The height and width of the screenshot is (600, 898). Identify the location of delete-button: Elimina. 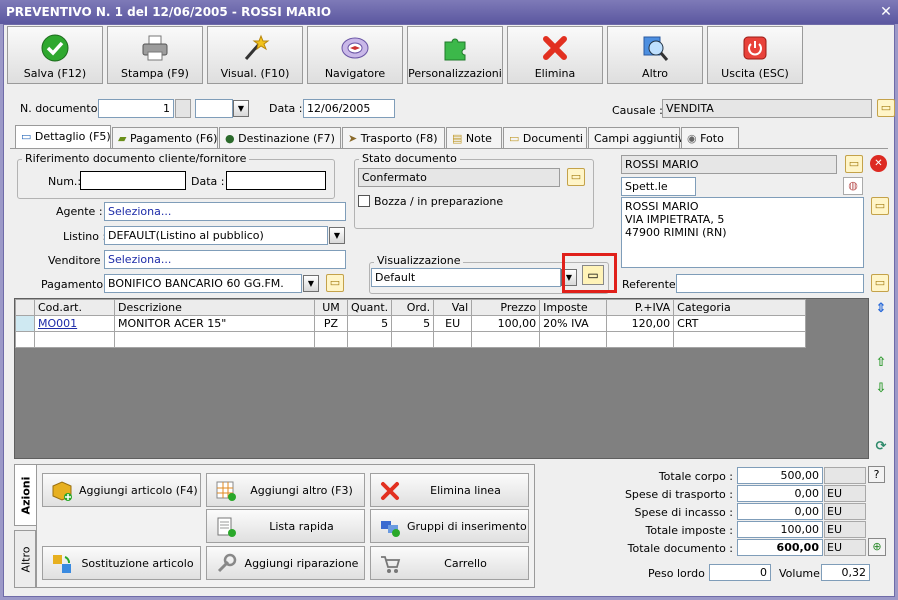
(555, 55).